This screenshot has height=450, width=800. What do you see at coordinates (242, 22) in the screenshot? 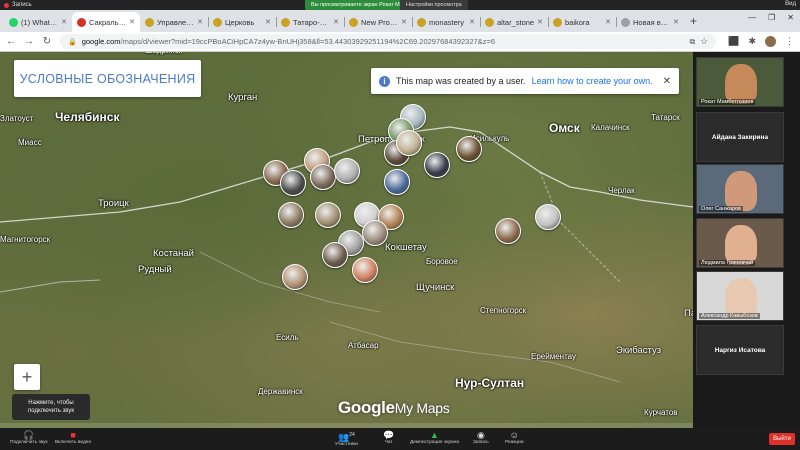
I see `browser-tab: Церковь ✕` at bounding box center [242, 22].